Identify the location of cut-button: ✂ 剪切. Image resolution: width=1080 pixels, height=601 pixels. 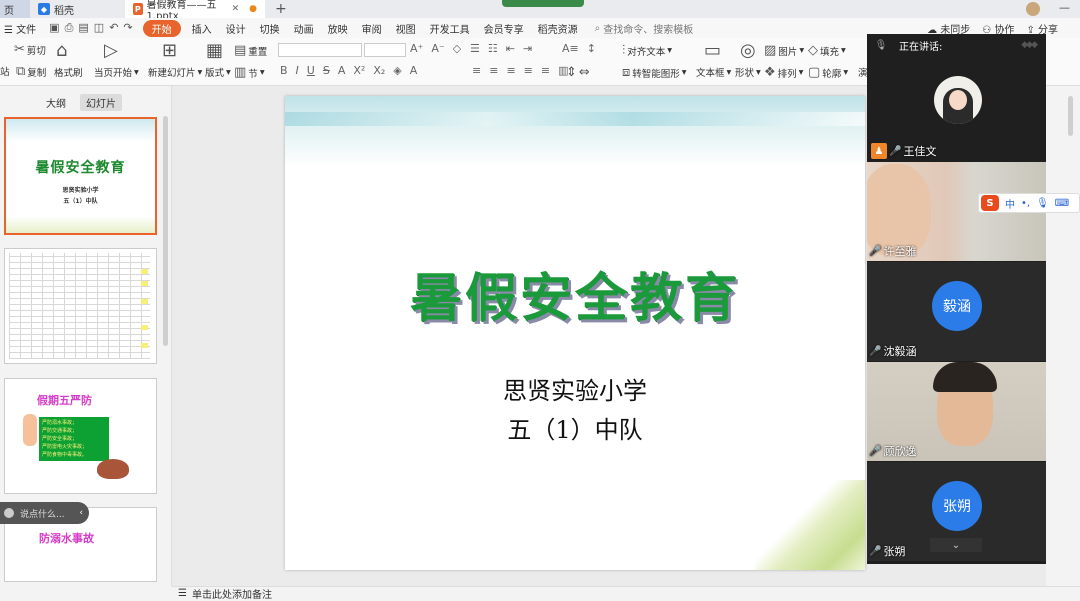
(30, 49).